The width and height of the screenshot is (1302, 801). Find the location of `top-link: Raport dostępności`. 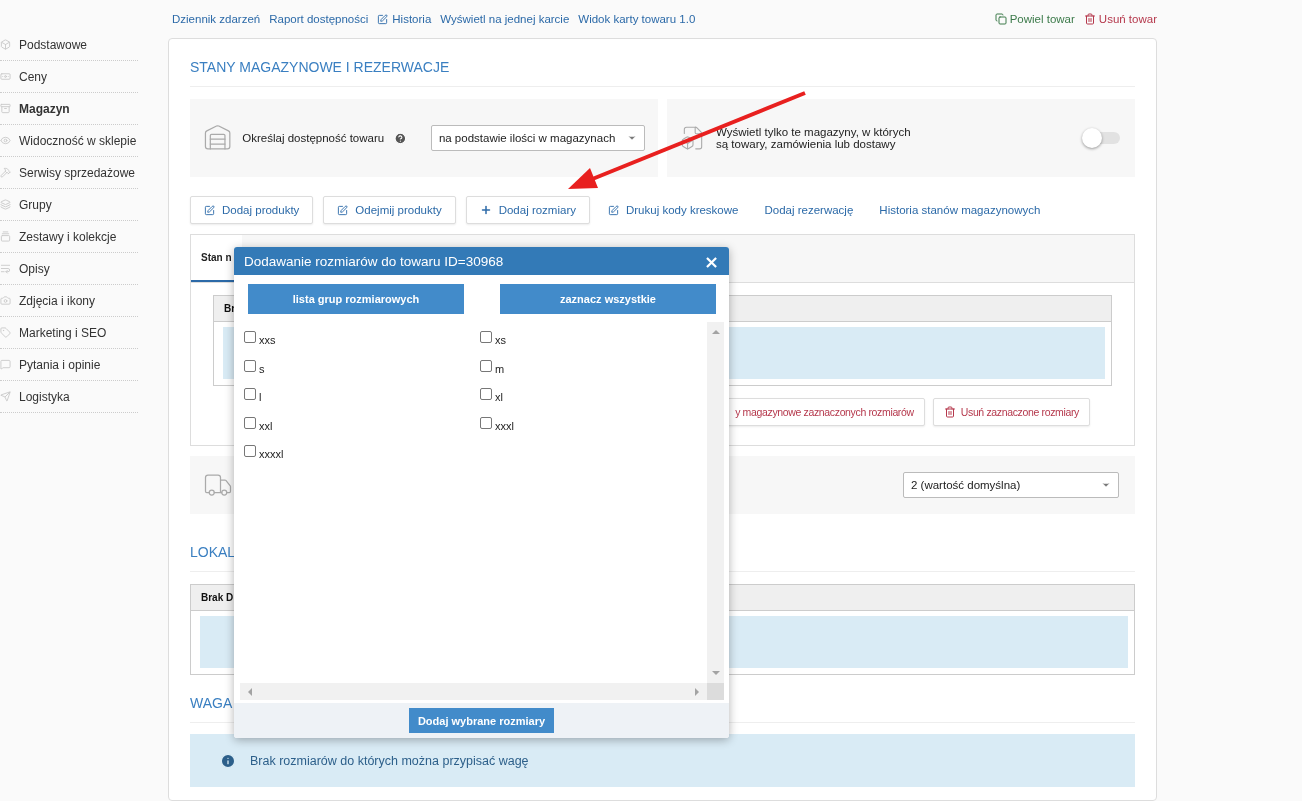

top-link: Raport dostępności is located at coordinates (319, 19).